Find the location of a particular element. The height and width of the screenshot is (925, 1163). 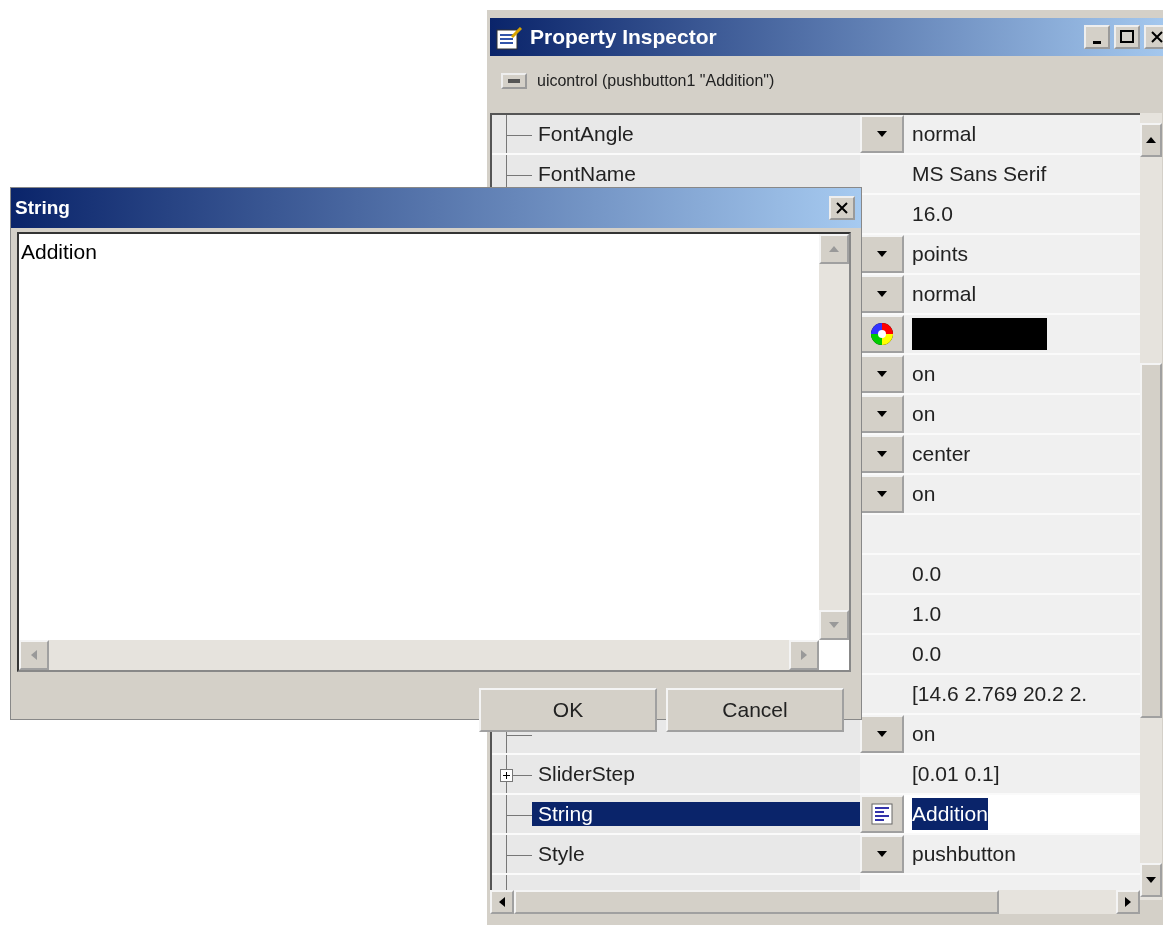

dialog-title: String is located at coordinates (42, 207).